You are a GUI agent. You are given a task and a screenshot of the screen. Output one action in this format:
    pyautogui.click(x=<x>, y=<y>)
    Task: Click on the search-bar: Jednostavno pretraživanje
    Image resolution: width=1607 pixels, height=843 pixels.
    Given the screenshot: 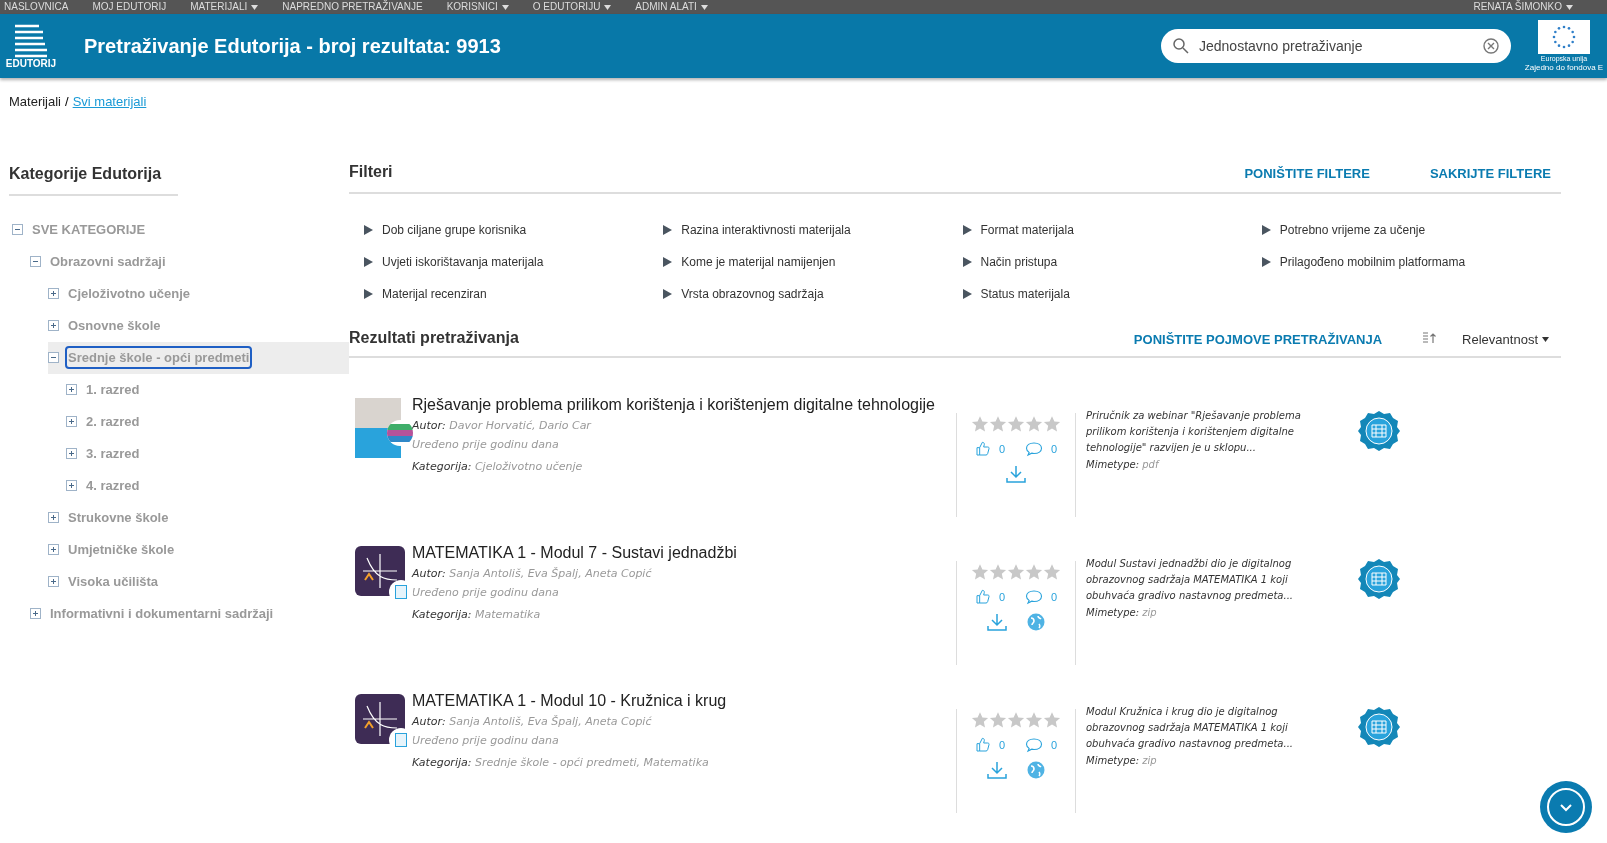 What is the action you would take?
    pyautogui.click(x=1336, y=46)
    